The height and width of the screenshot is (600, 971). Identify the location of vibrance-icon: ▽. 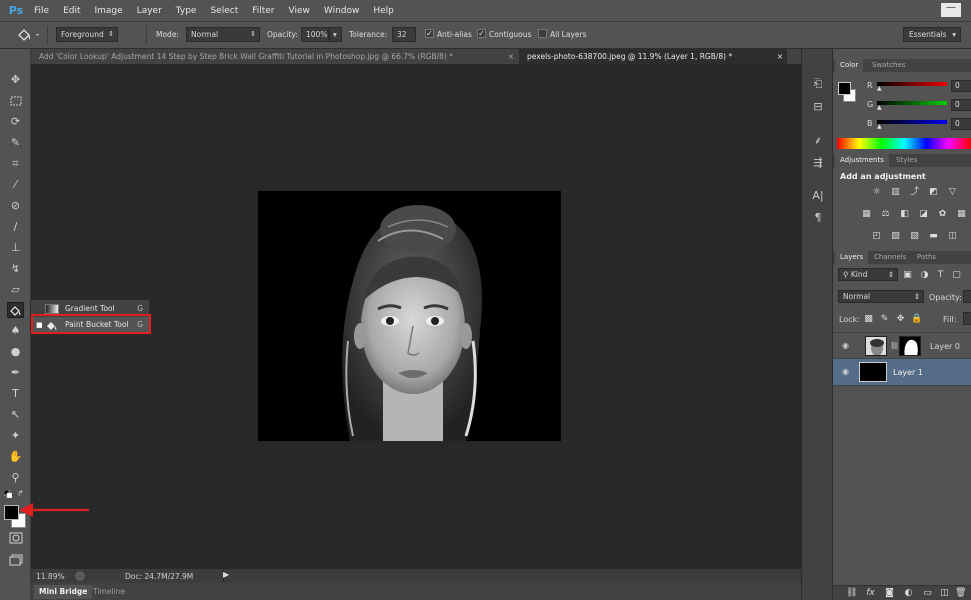
(952, 192).